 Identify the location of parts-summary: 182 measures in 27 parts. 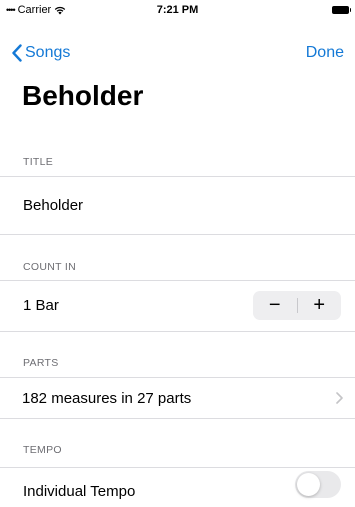
(107, 398).